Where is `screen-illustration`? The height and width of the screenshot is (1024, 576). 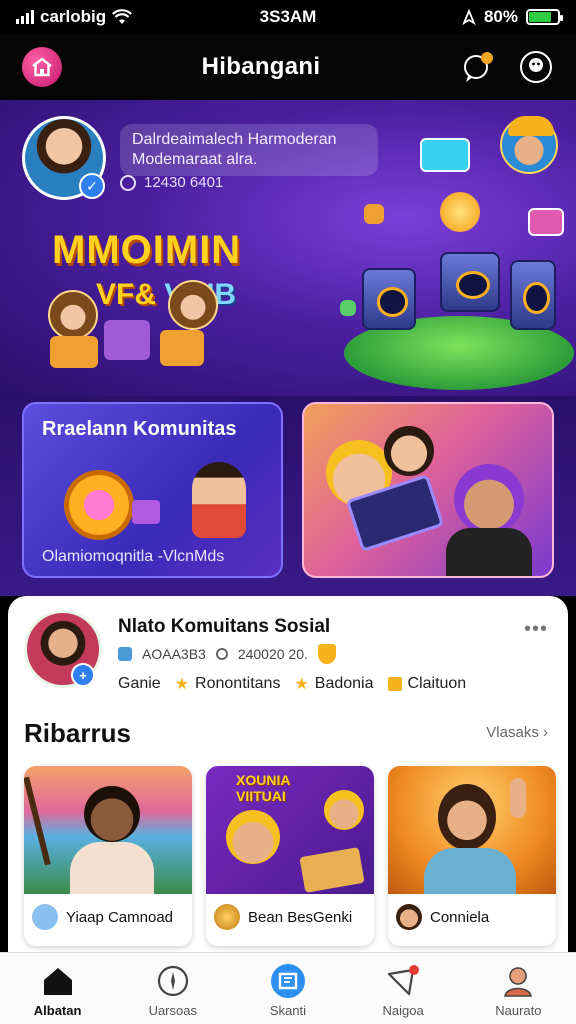 screen-illustration is located at coordinates (546, 222).